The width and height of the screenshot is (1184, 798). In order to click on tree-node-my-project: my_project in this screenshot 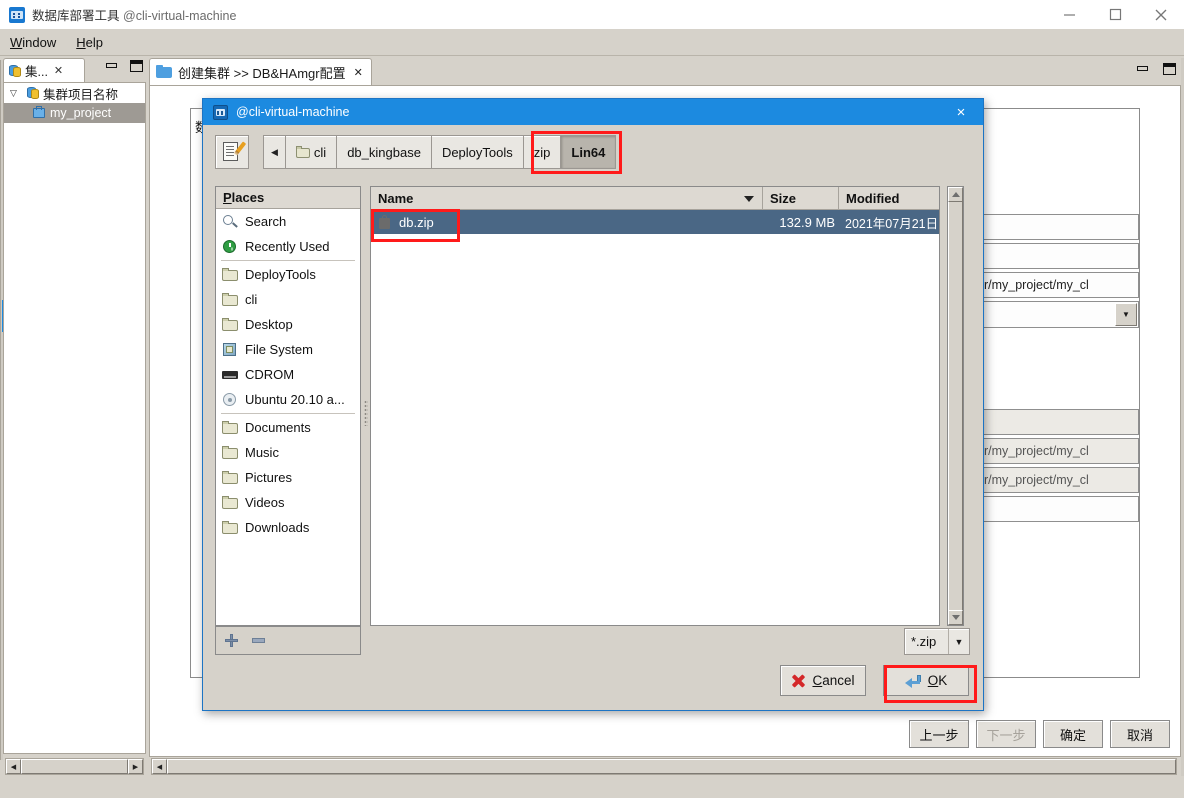, I will do `click(74, 113)`.